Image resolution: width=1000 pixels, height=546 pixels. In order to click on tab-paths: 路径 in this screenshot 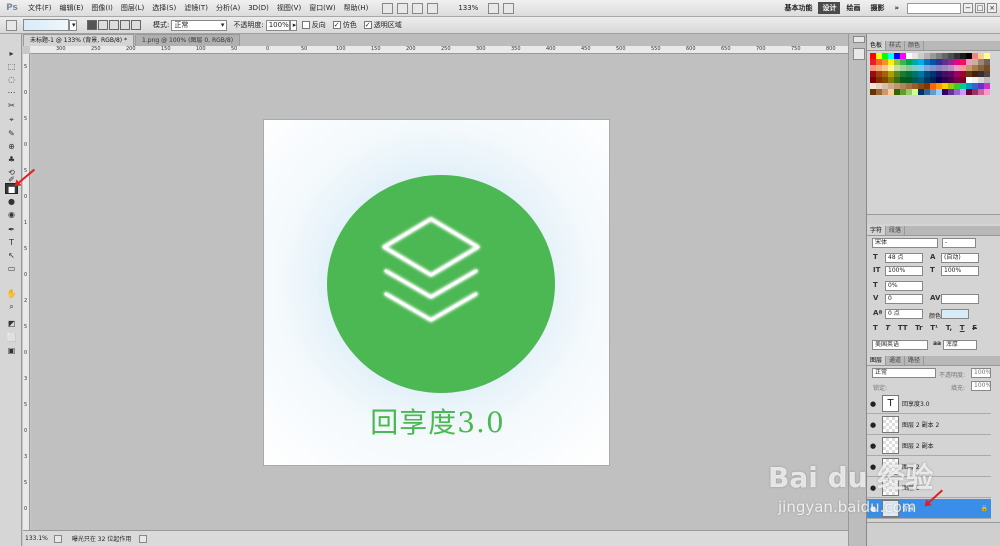, I will do `click(915, 360)`.